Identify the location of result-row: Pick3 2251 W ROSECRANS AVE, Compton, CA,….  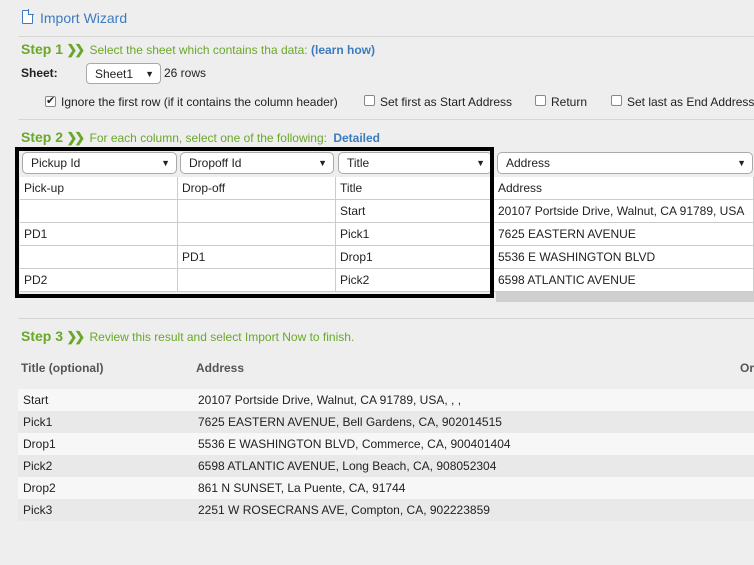
(386, 510).